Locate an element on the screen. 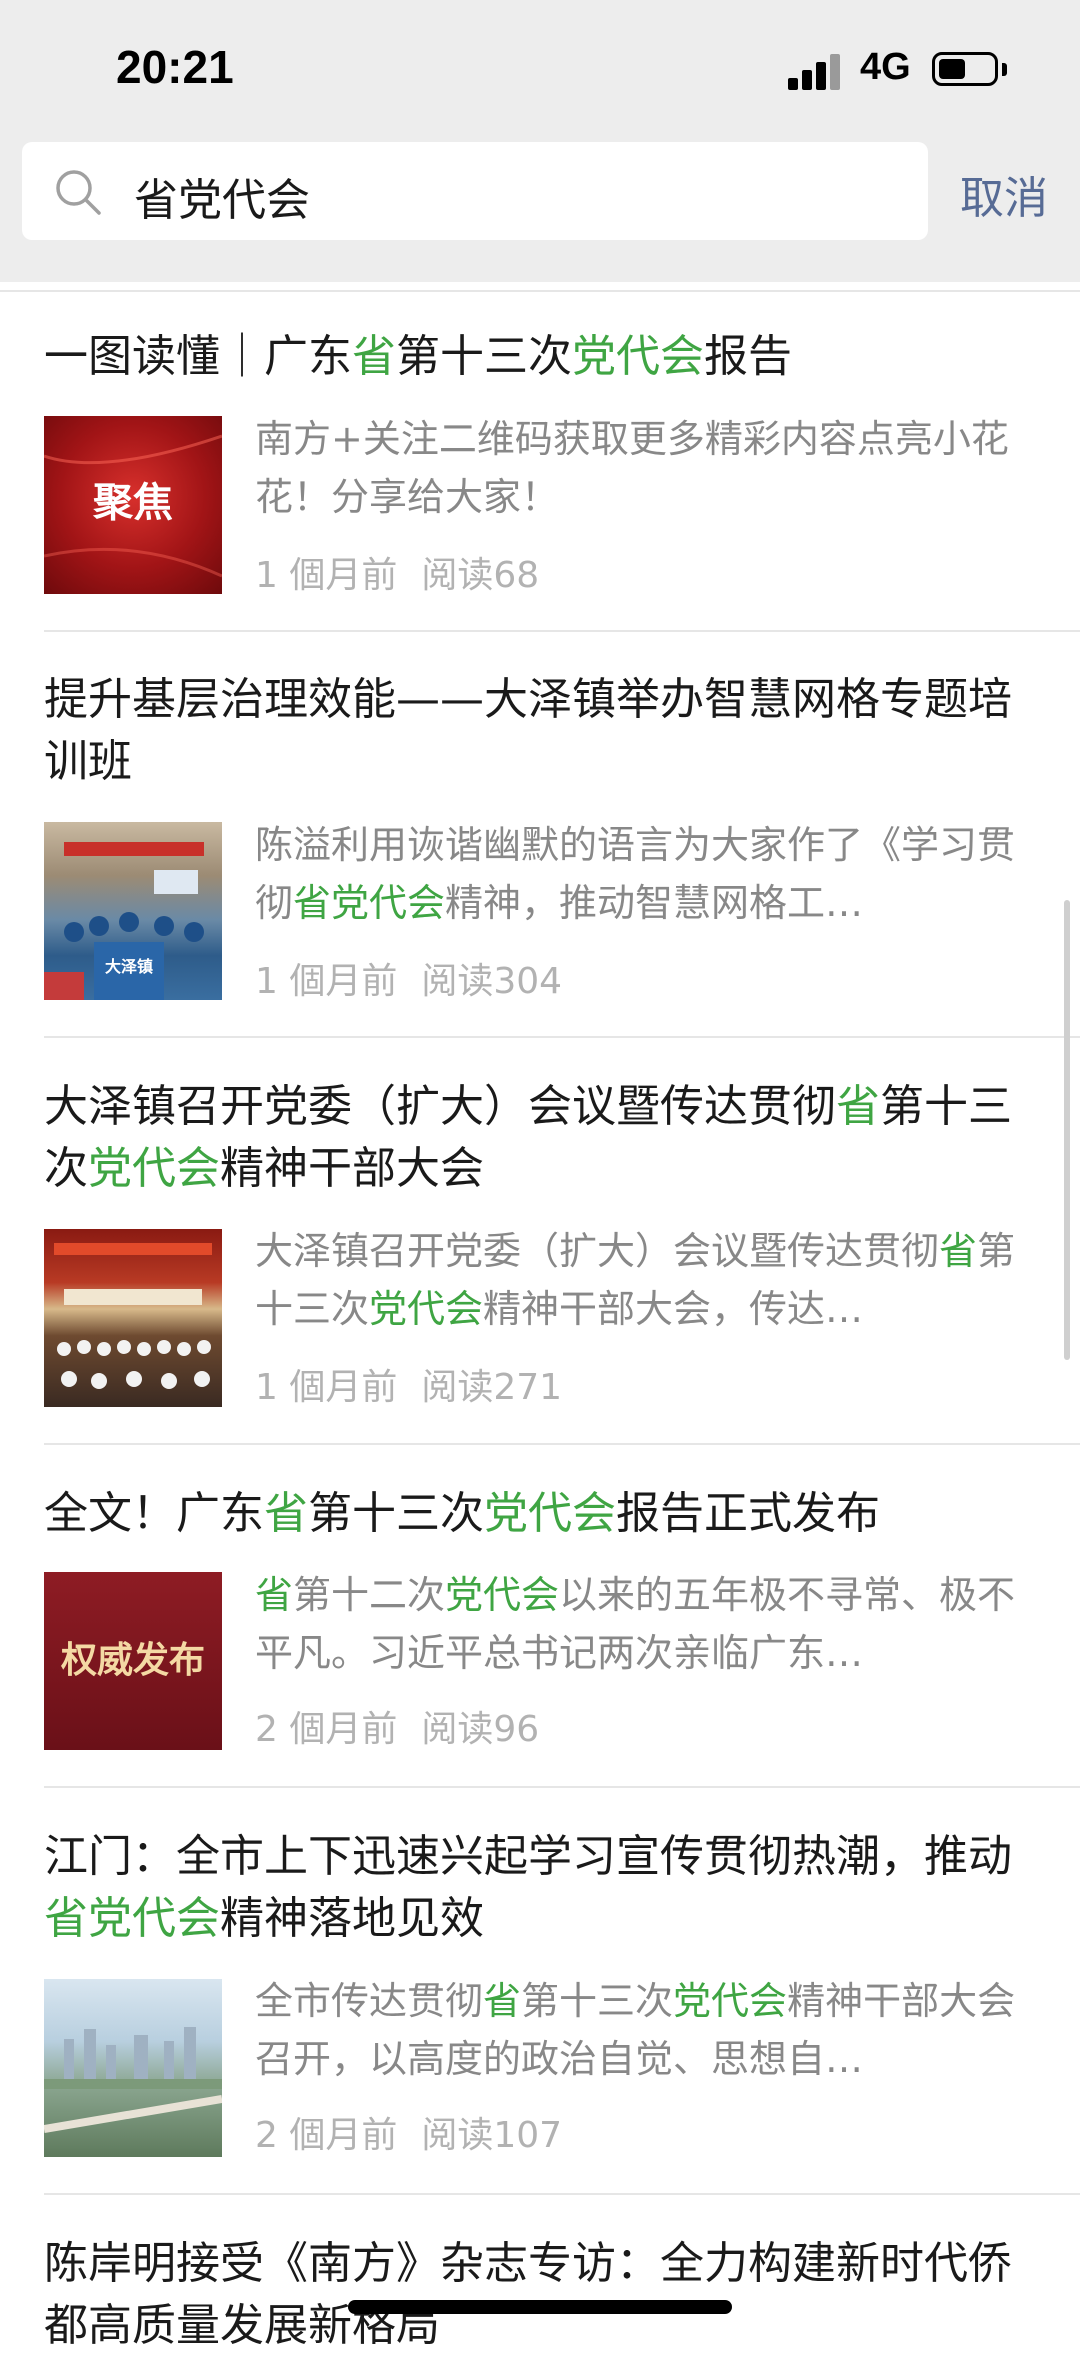 Image resolution: width=1080 pixels, height=2357 pixels. article-thumbnail: 权威发布 is located at coordinates (133, 1661).